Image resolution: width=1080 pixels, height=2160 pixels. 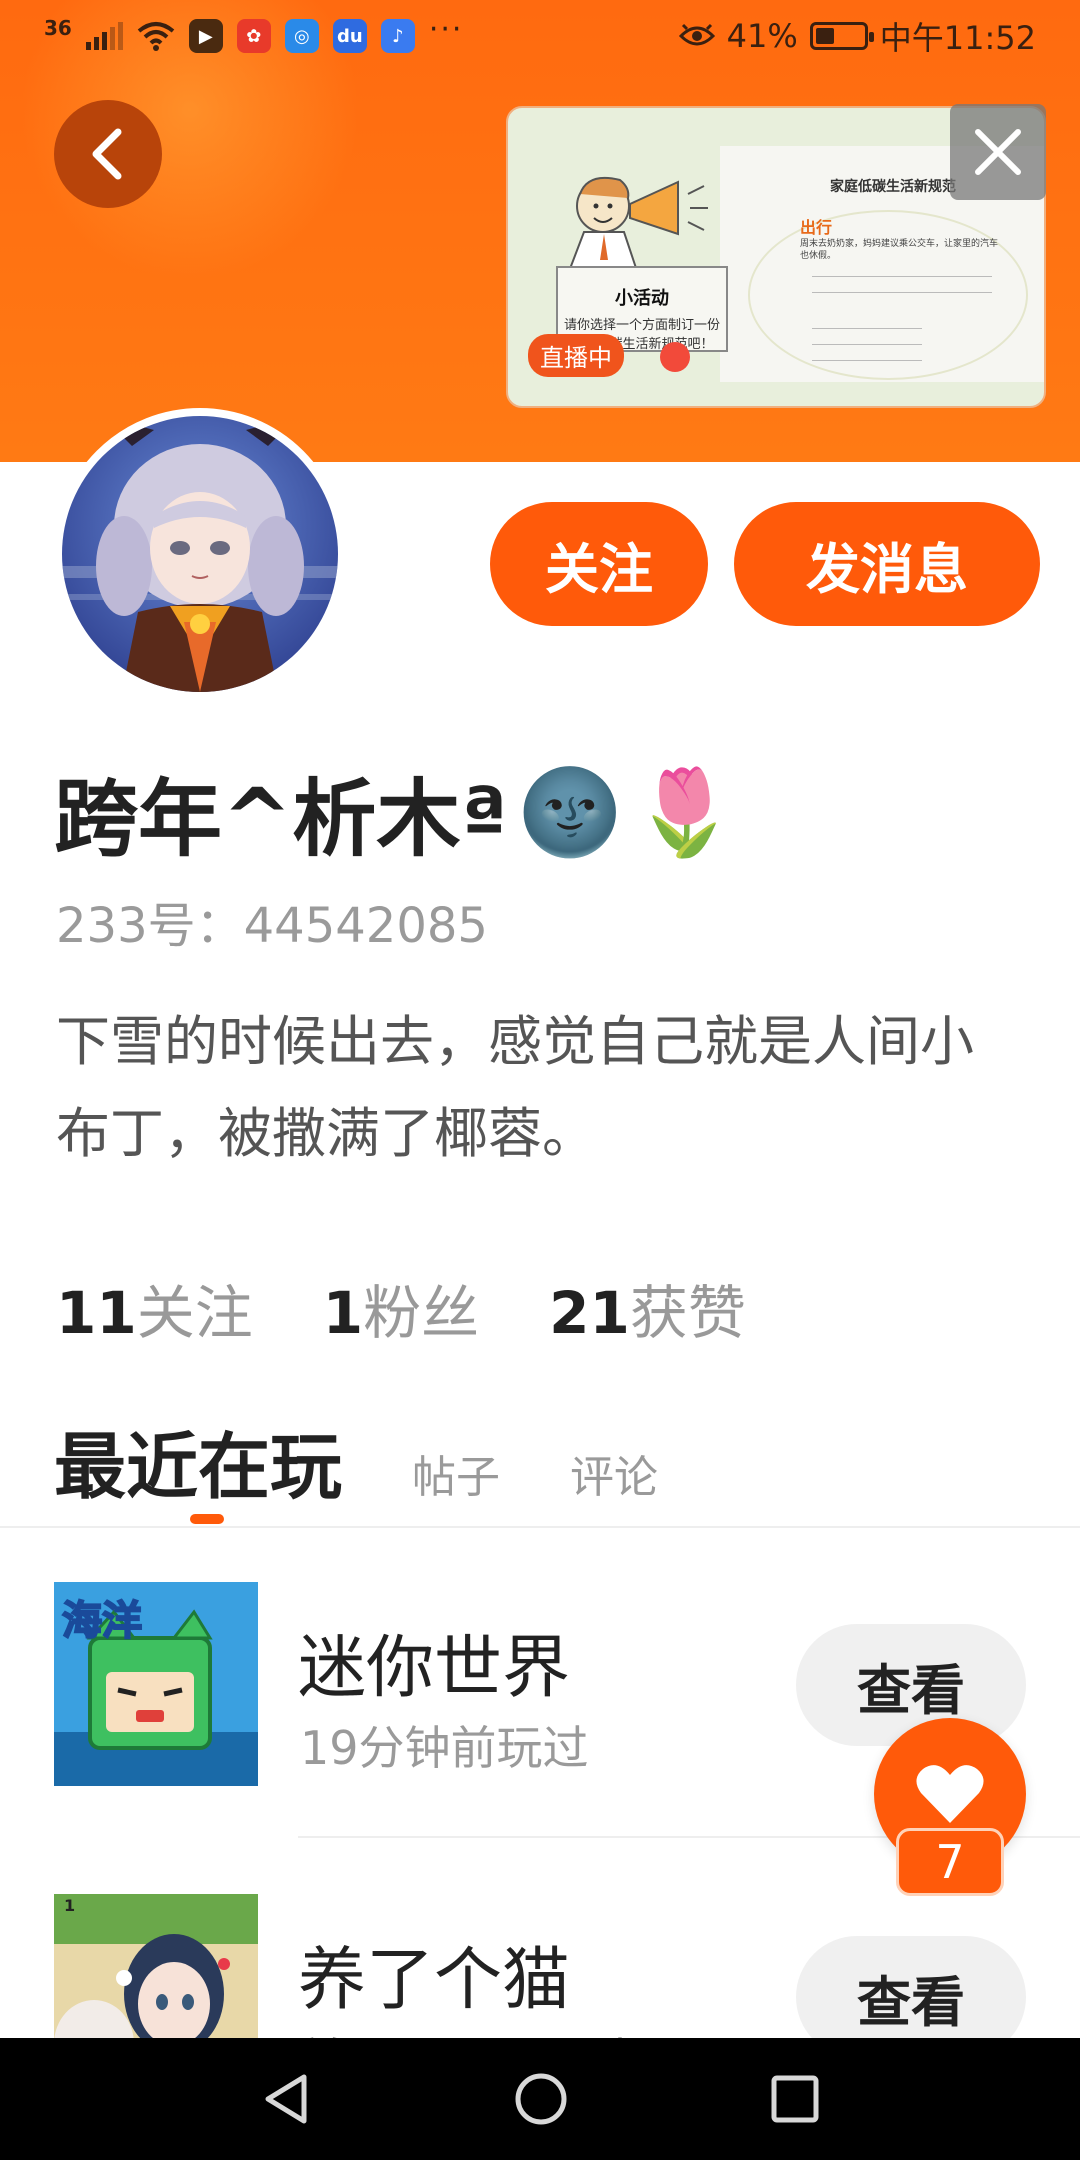 I want to click on close-icon, so click(x=998, y=152).